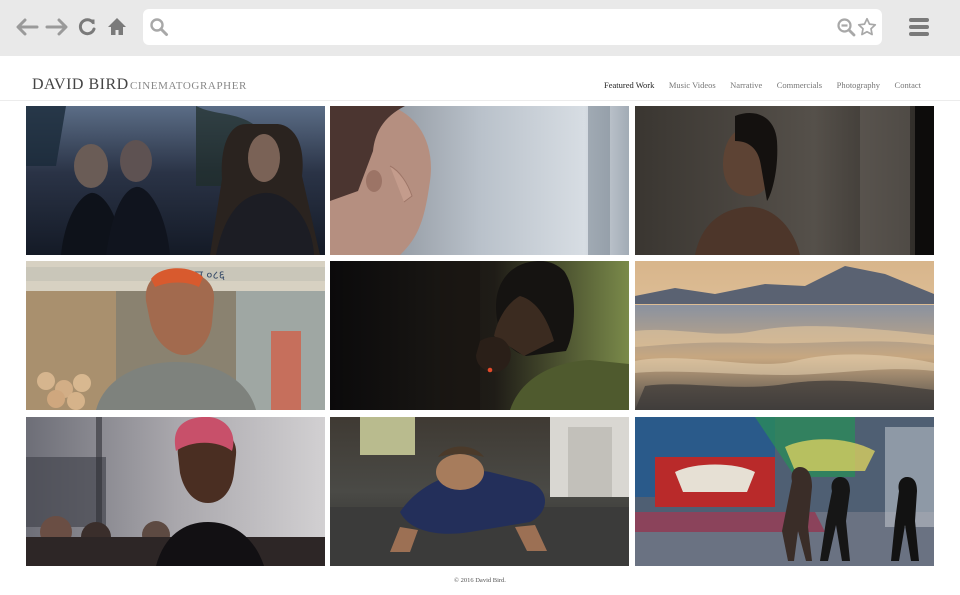  I want to click on zoom-out-icon, so click(846, 27).